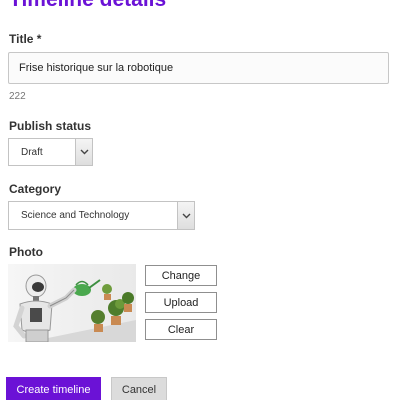 The width and height of the screenshot is (400, 400). I want to click on change-photo-button: Change, so click(181, 275).